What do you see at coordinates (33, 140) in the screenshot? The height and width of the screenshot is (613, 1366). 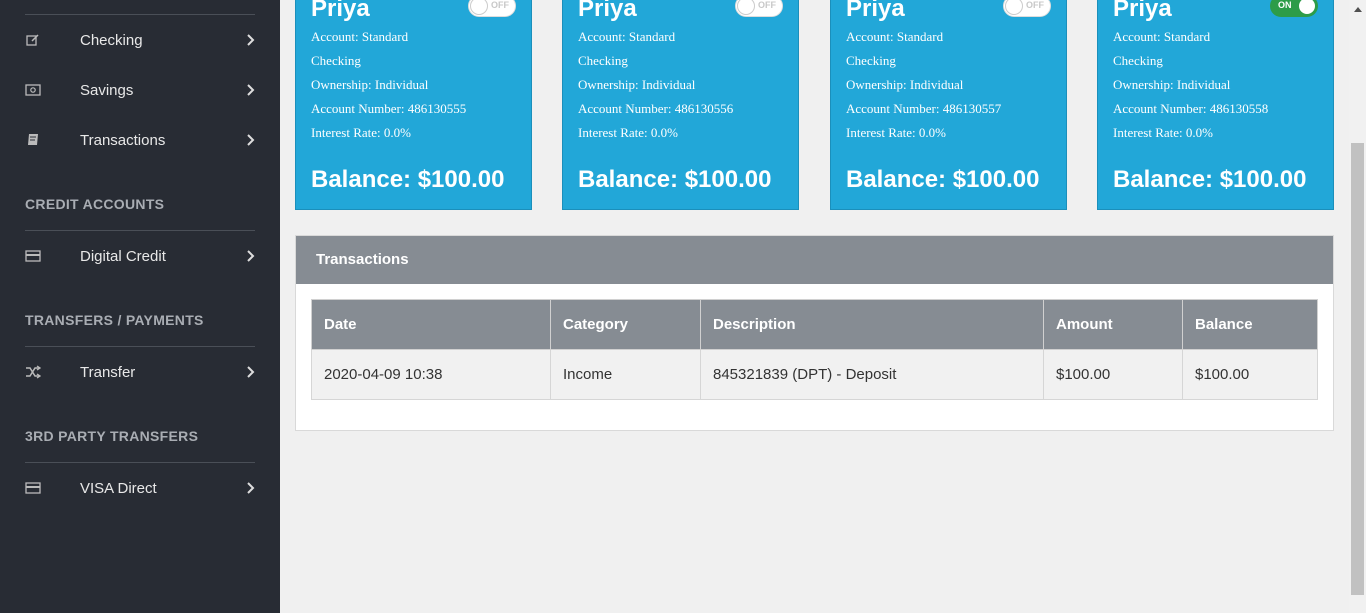 I see `book-icon` at bounding box center [33, 140].